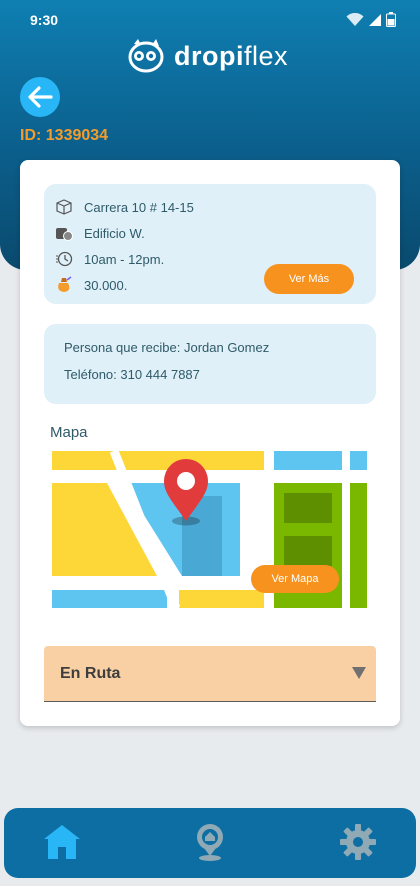  I want to click on building-row: Edificio W., so click(99, 233).